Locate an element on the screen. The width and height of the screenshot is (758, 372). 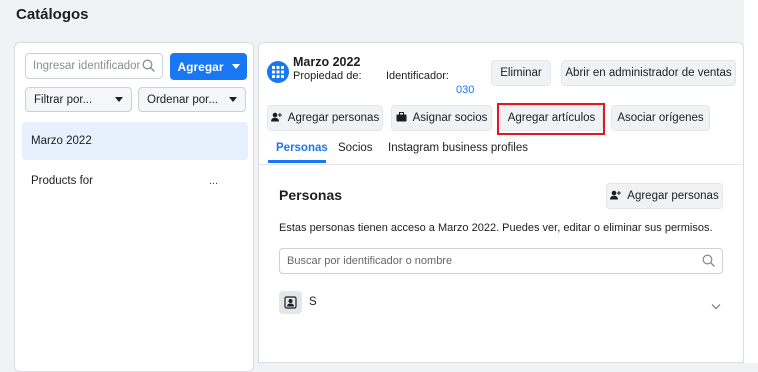
briefcase-icon is located at coordinates (401, 118).